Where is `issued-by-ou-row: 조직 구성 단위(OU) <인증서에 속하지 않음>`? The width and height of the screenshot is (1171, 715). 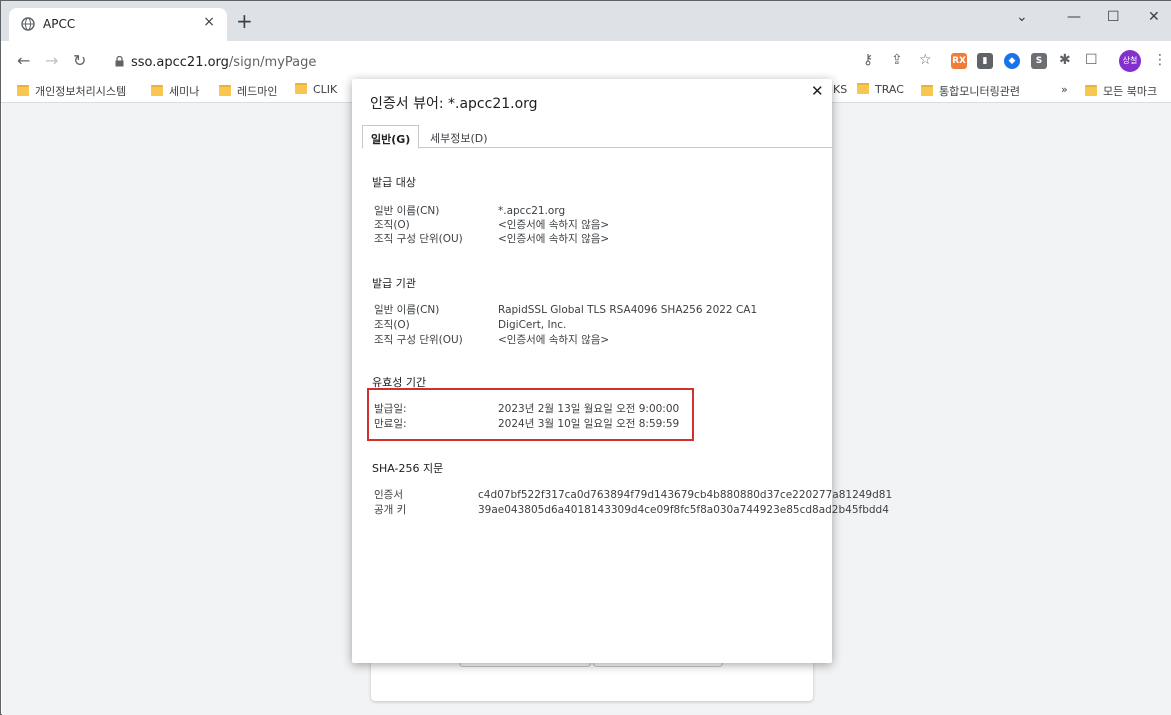 issued-by-ou-row: 조직 구성 단위(OU) <인증서에 속하지 않음> is located at coordinates (491, 339).